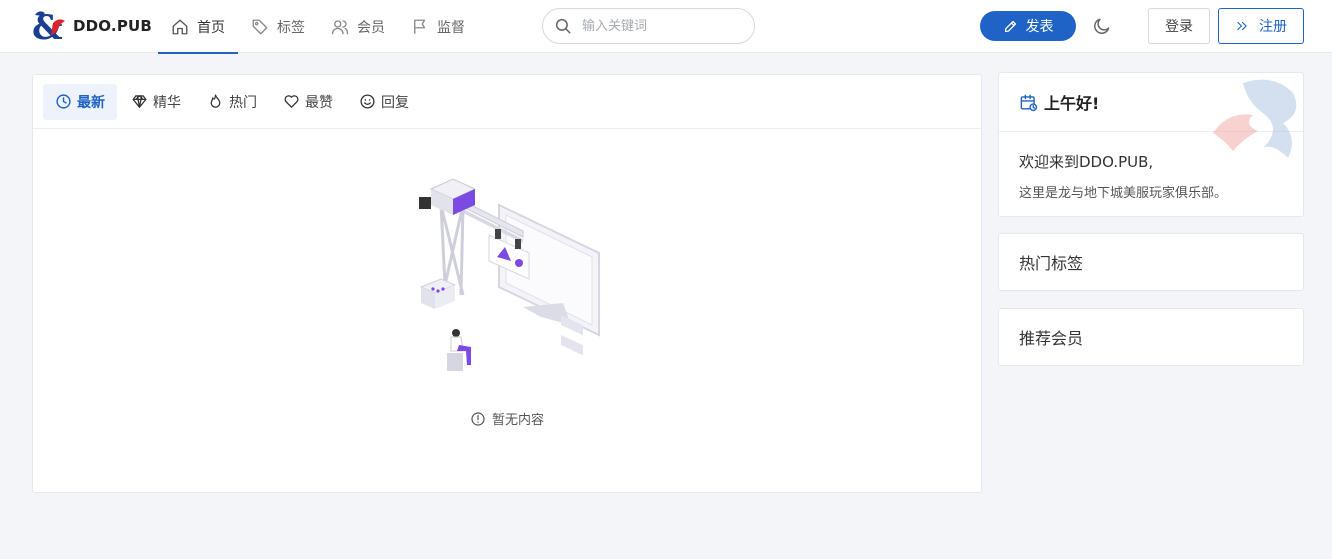  What do you see at coordinates (478, 418) in the screenshot?
I see `info-circle-icon` at bounding box center [478, 418].